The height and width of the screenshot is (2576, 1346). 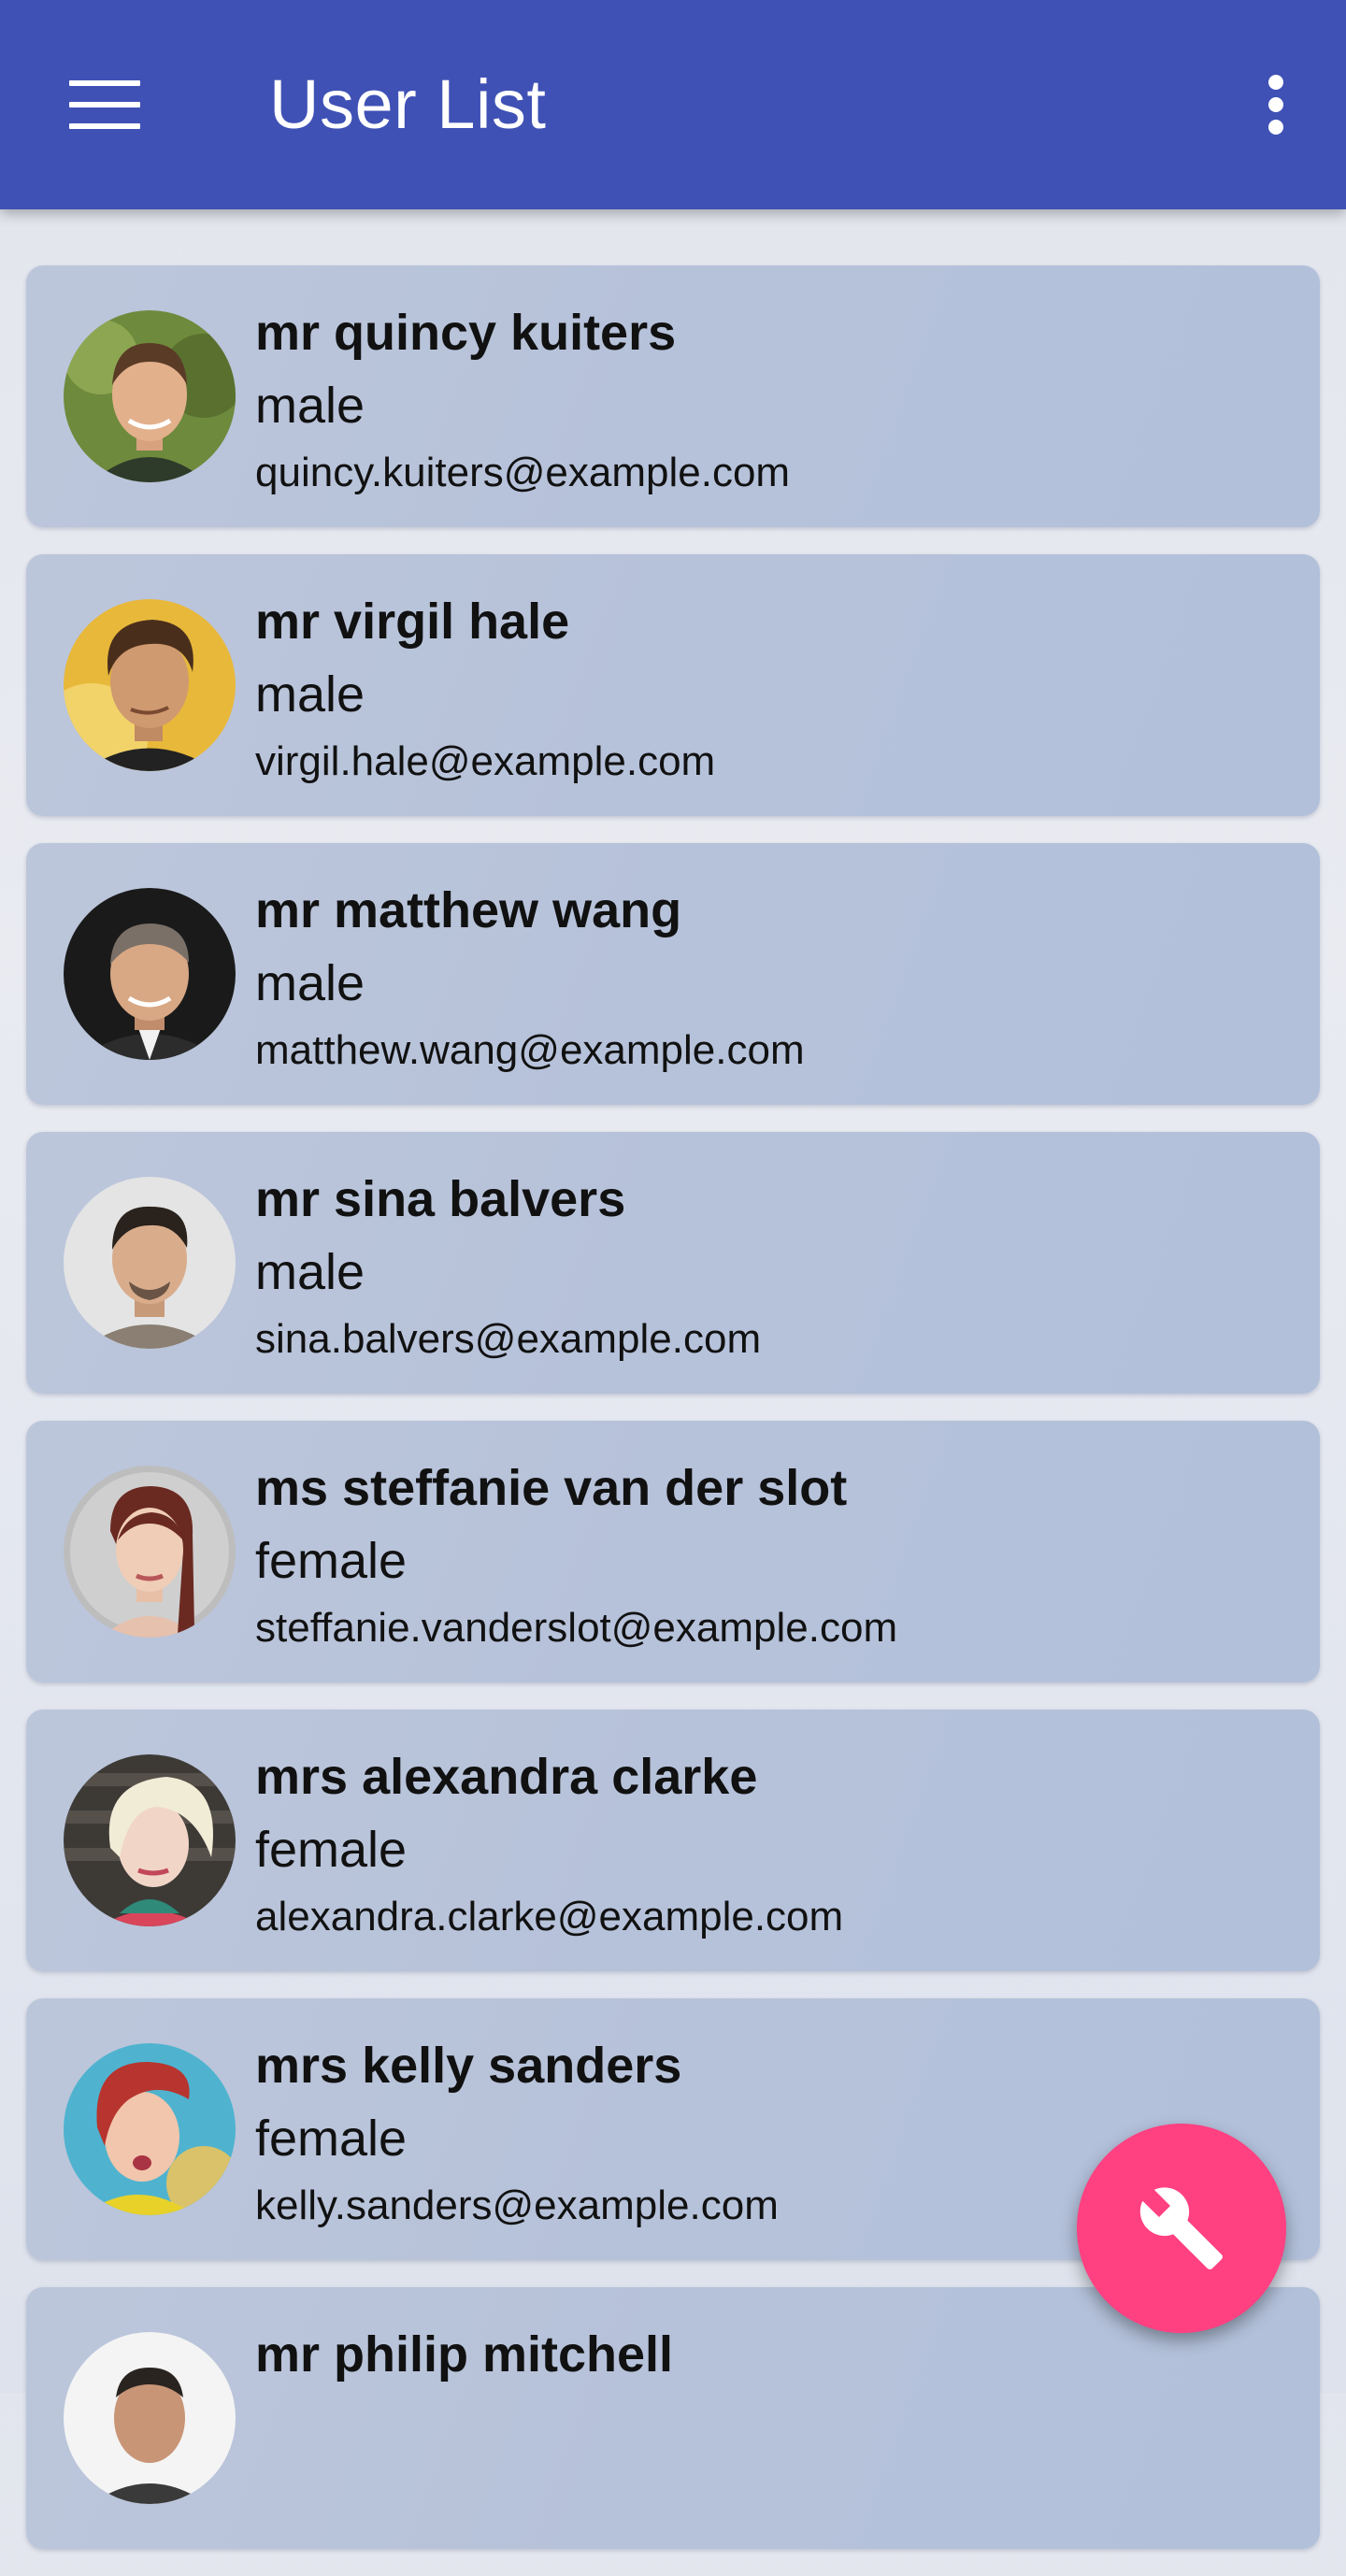 I want to click on user-name: mrs alexandra clarke, so click(x=507, y=1777).